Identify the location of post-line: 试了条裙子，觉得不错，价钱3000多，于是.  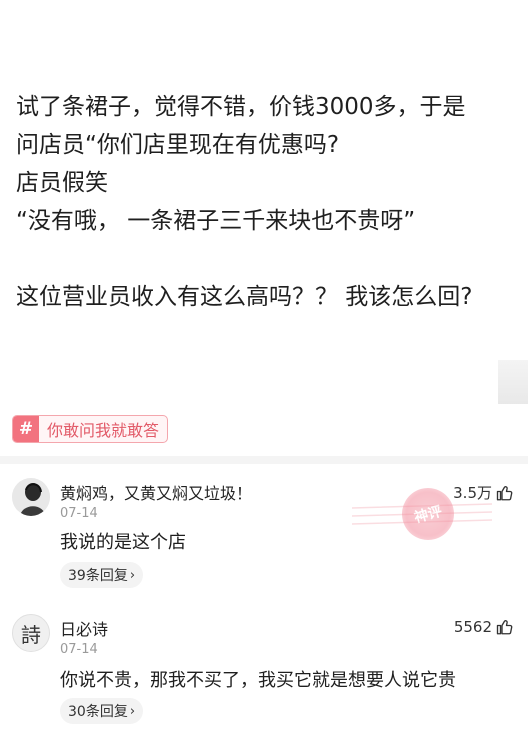
(241, 107).